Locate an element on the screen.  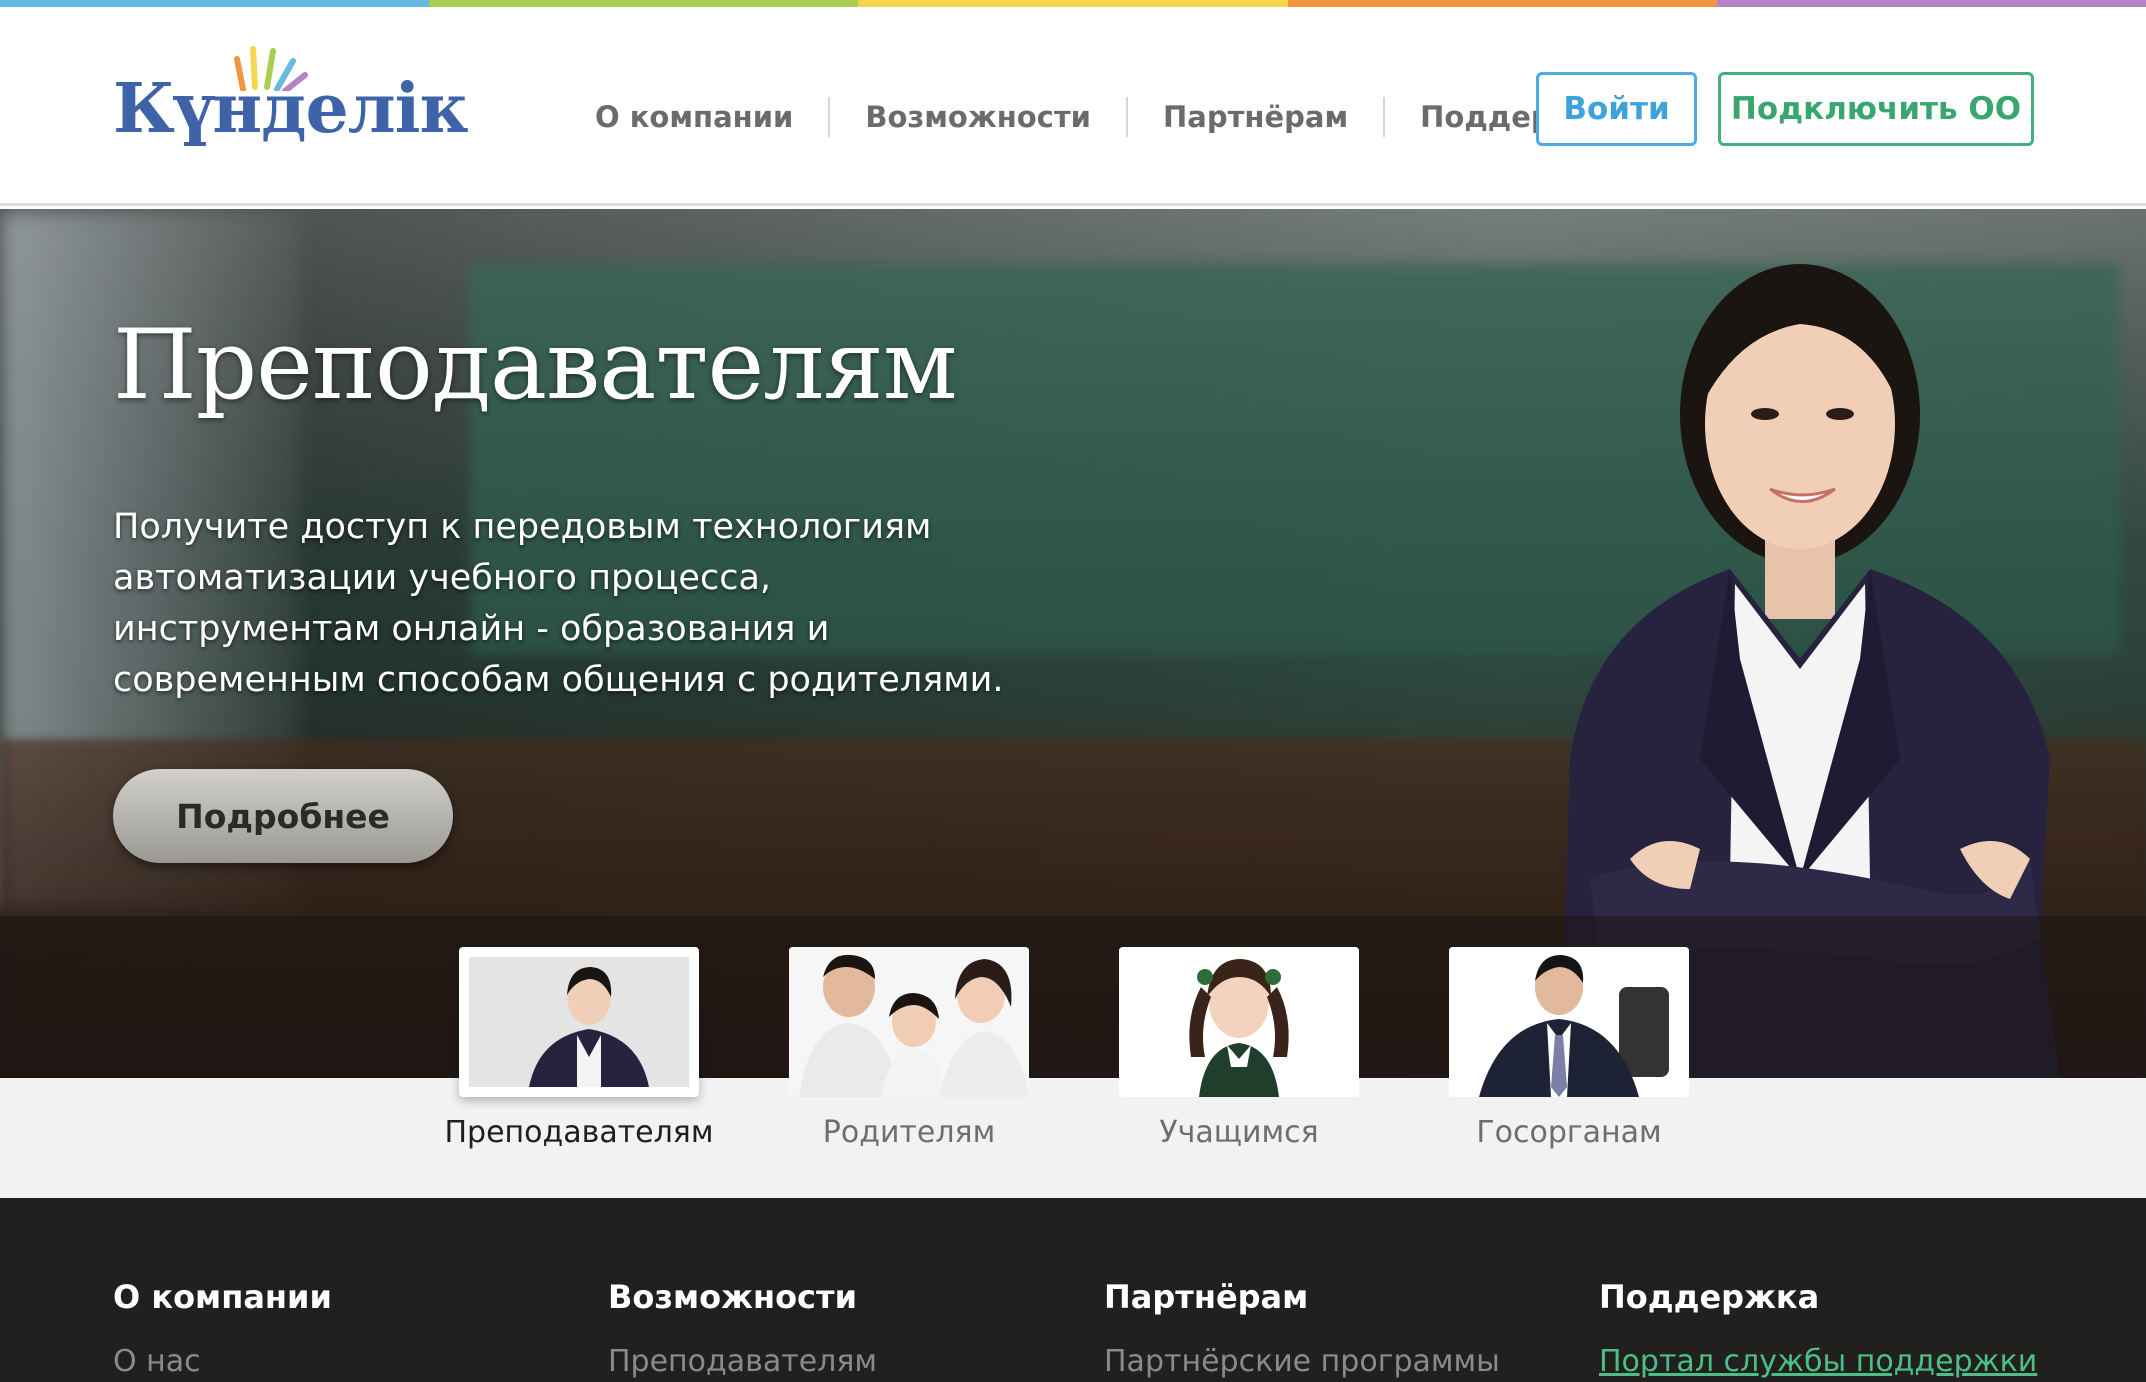
audience-thumb-government is located at coordinates (1569, 1022).